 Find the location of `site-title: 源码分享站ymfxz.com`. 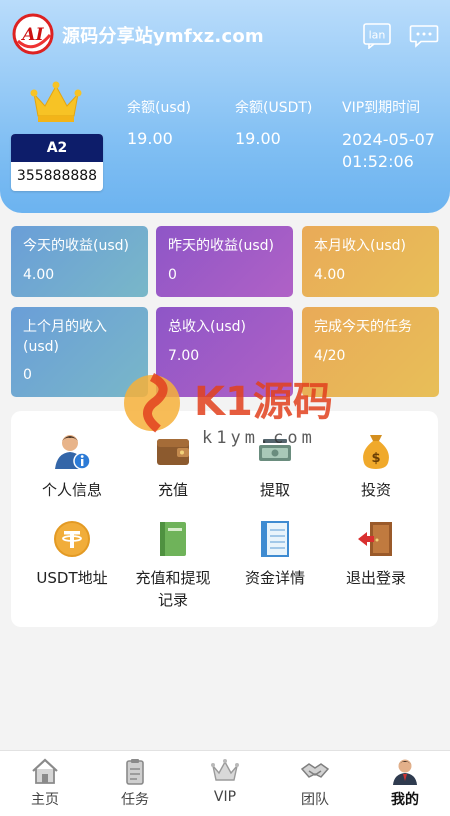

site-title: 源码分享站ymfxz.com is located at coordinates (163, 36).